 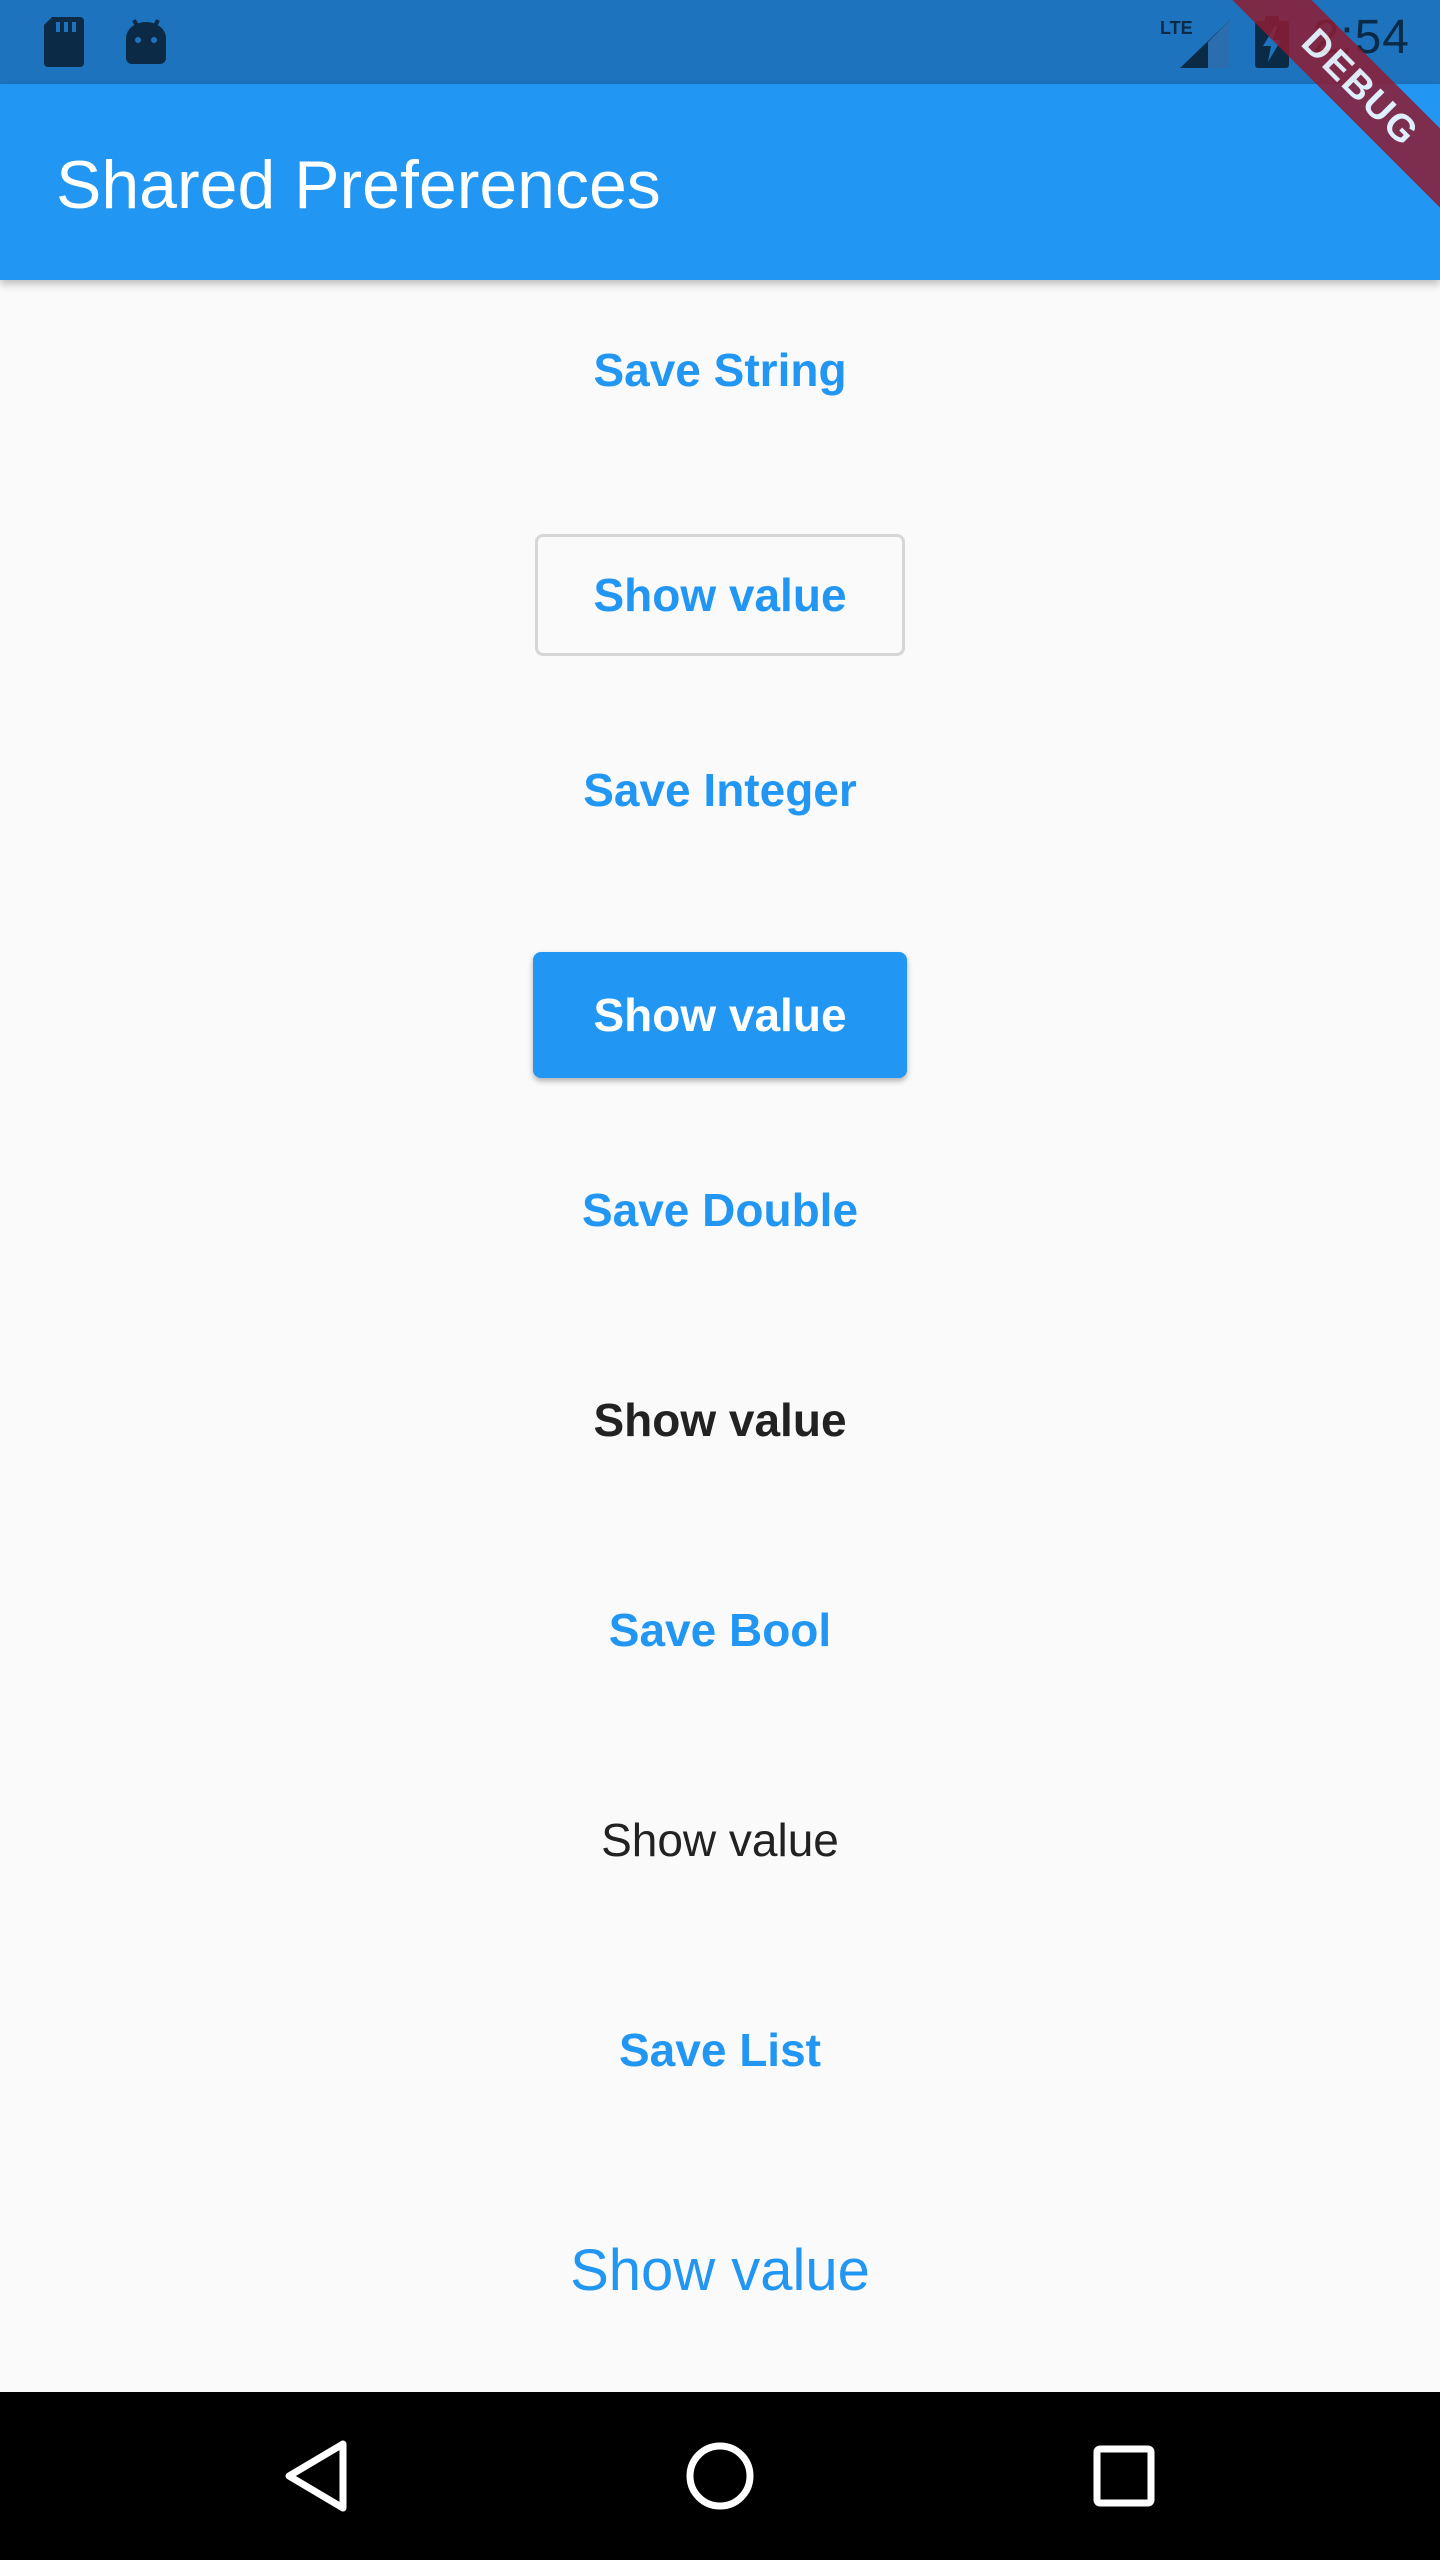 I want to click on lte-signal-icon: LTE, so click(x=1195, y=42).